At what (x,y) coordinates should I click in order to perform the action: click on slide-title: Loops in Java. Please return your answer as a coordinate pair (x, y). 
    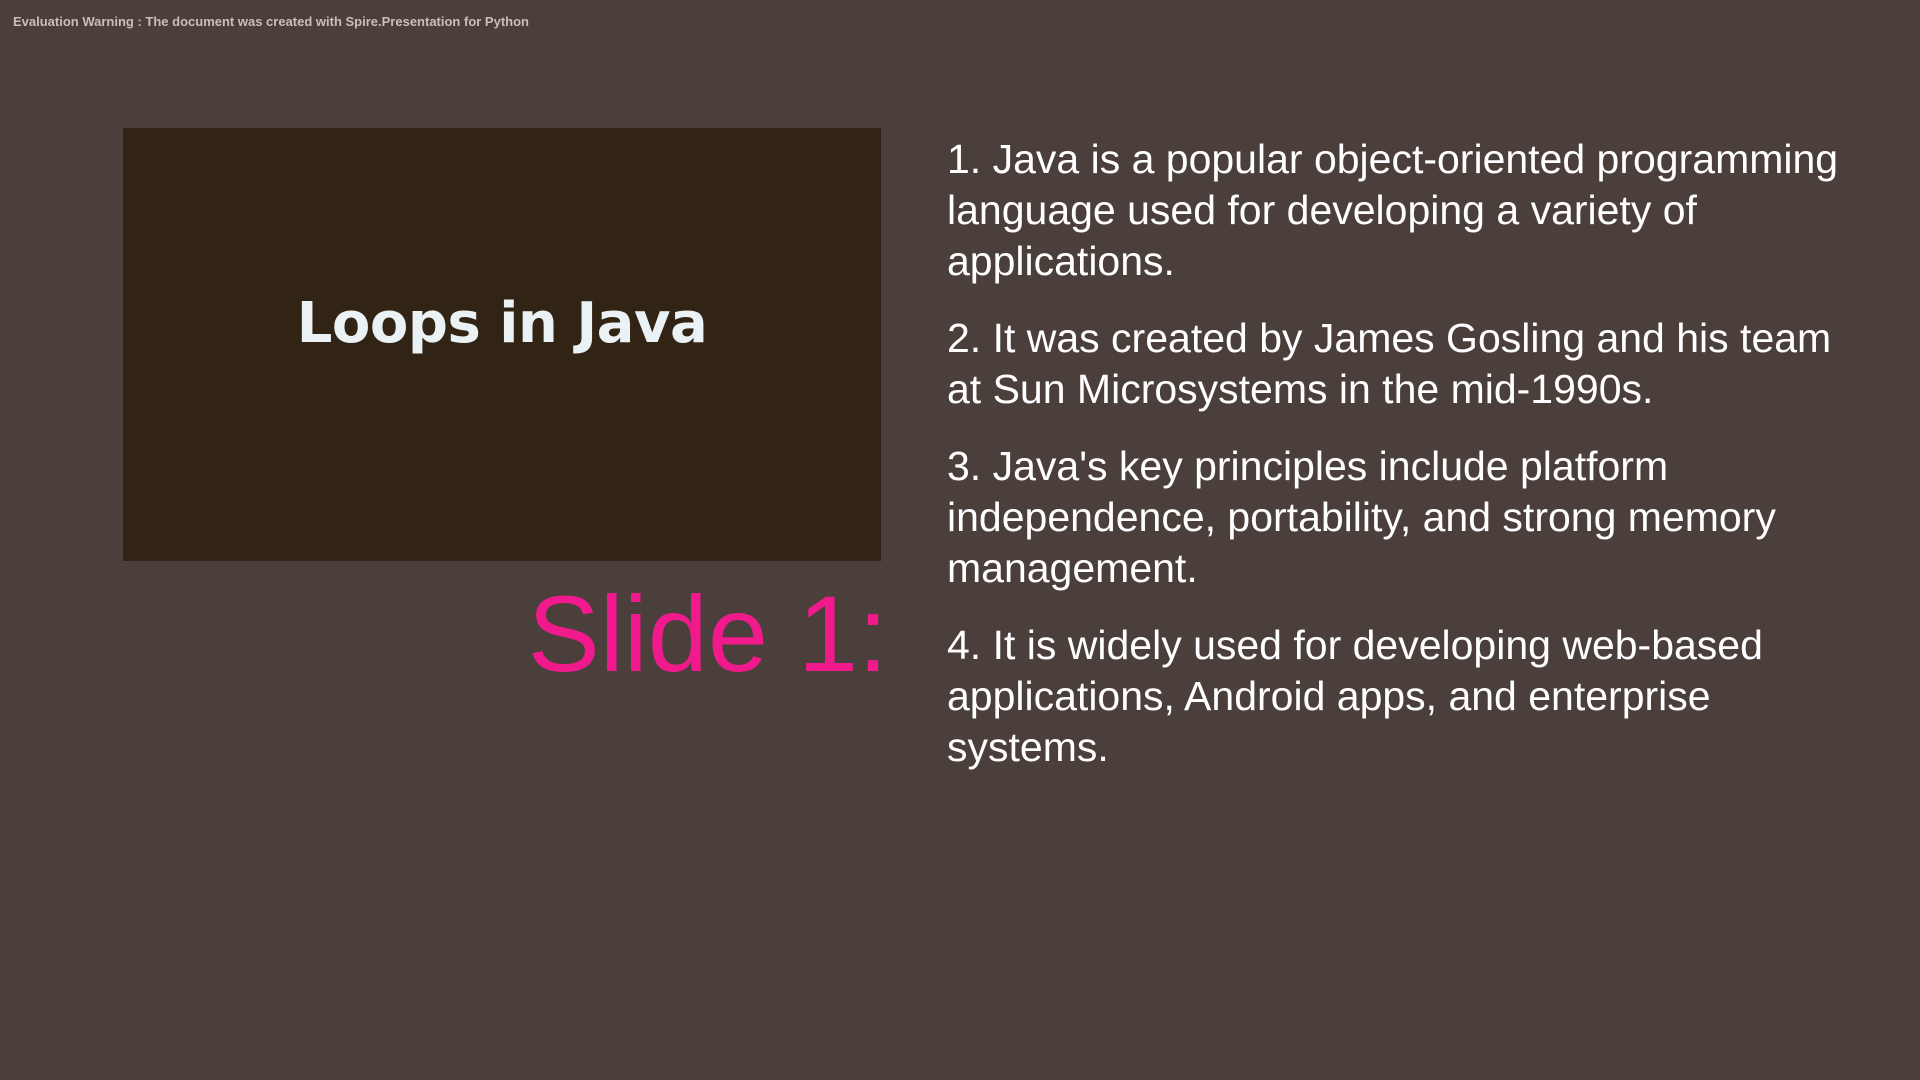
    Looking at the image, I should click on (502, 323).